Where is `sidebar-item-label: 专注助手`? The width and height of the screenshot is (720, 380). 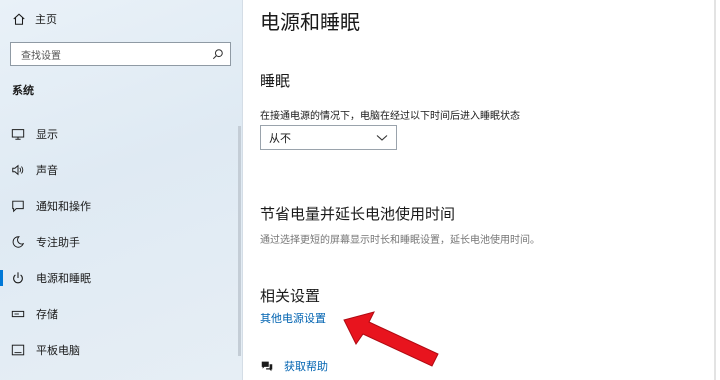 sidebar-item-label: 专注助手 is located at coordinates (58, 242).